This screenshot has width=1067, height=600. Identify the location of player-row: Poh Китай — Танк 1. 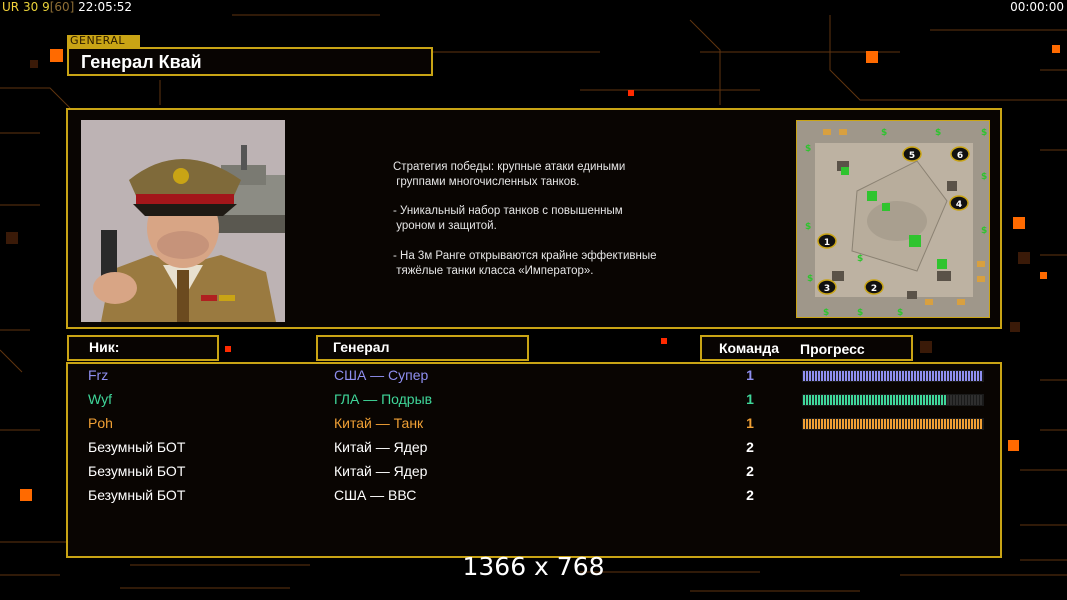
(533, 424).